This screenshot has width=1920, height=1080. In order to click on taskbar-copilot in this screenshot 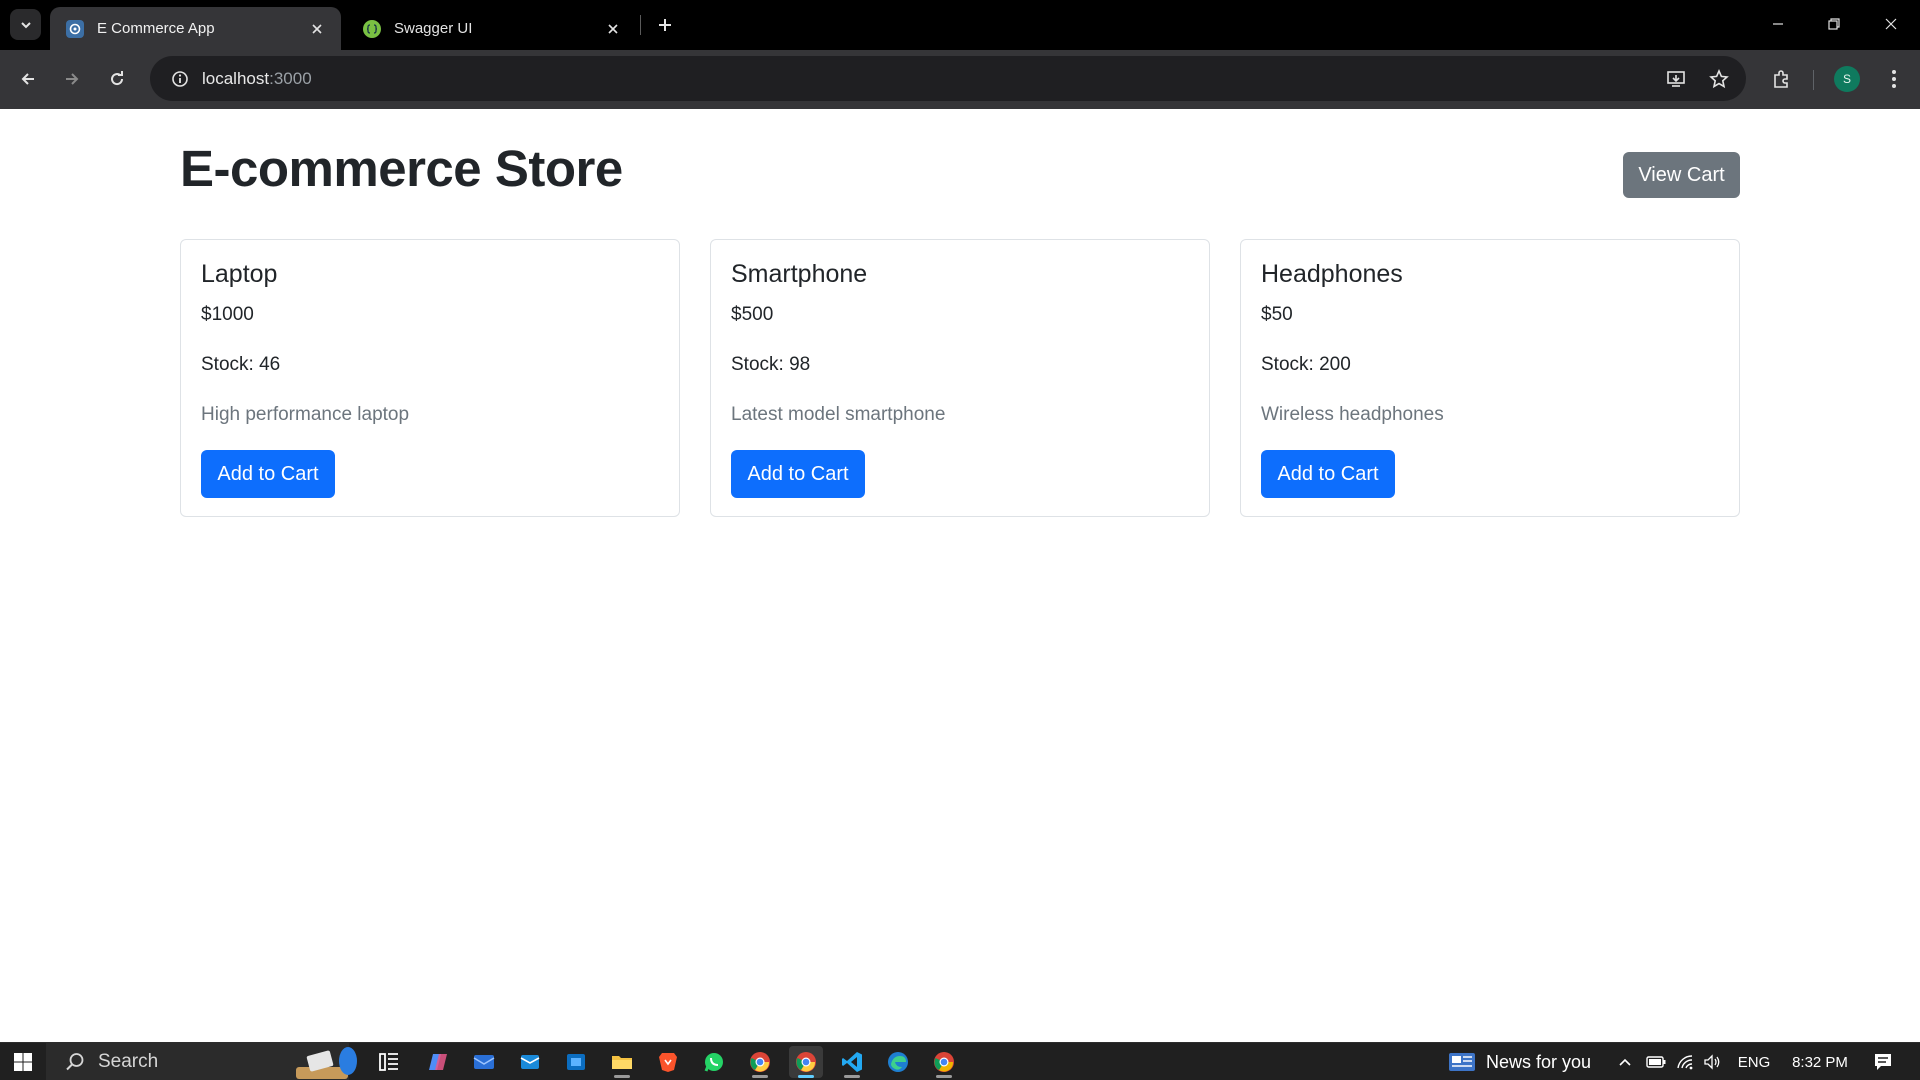, I will do `click(438, 1062)`.